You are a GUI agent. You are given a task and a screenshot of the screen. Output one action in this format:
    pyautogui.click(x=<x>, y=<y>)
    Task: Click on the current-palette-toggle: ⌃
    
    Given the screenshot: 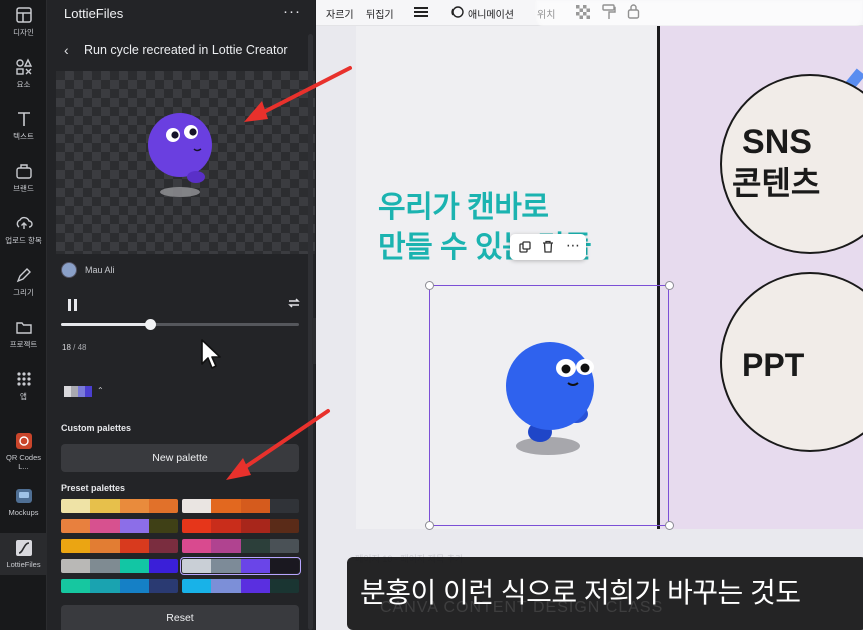 What is the action you would take?
    pyautogui.click(x=84, y=392)
    